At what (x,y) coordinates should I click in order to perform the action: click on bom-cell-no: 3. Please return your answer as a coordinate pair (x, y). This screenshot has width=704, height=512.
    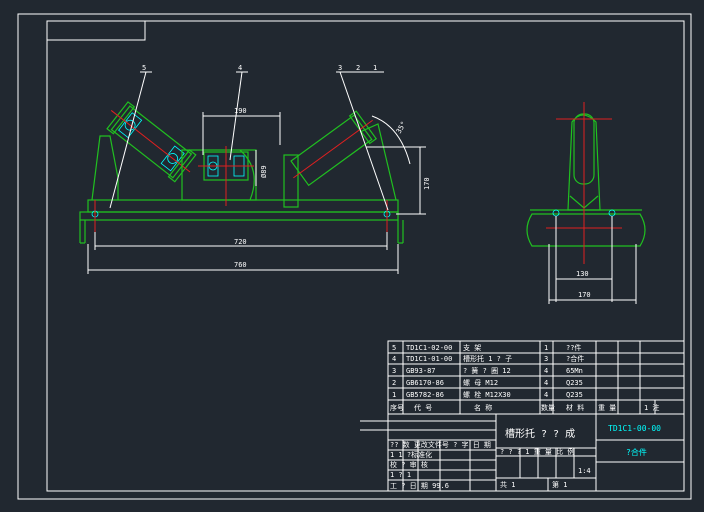
    Looking at the image, I should click on (394, 371).